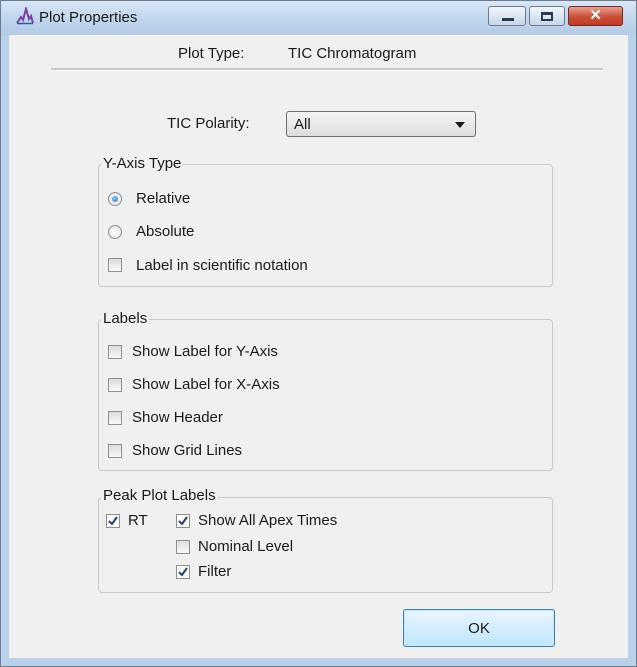 This screenshot has height=667, width=637. Describe the element at coordinates (177, 417) in the screenshot. I see `show-header-text: Show Header` at that location.